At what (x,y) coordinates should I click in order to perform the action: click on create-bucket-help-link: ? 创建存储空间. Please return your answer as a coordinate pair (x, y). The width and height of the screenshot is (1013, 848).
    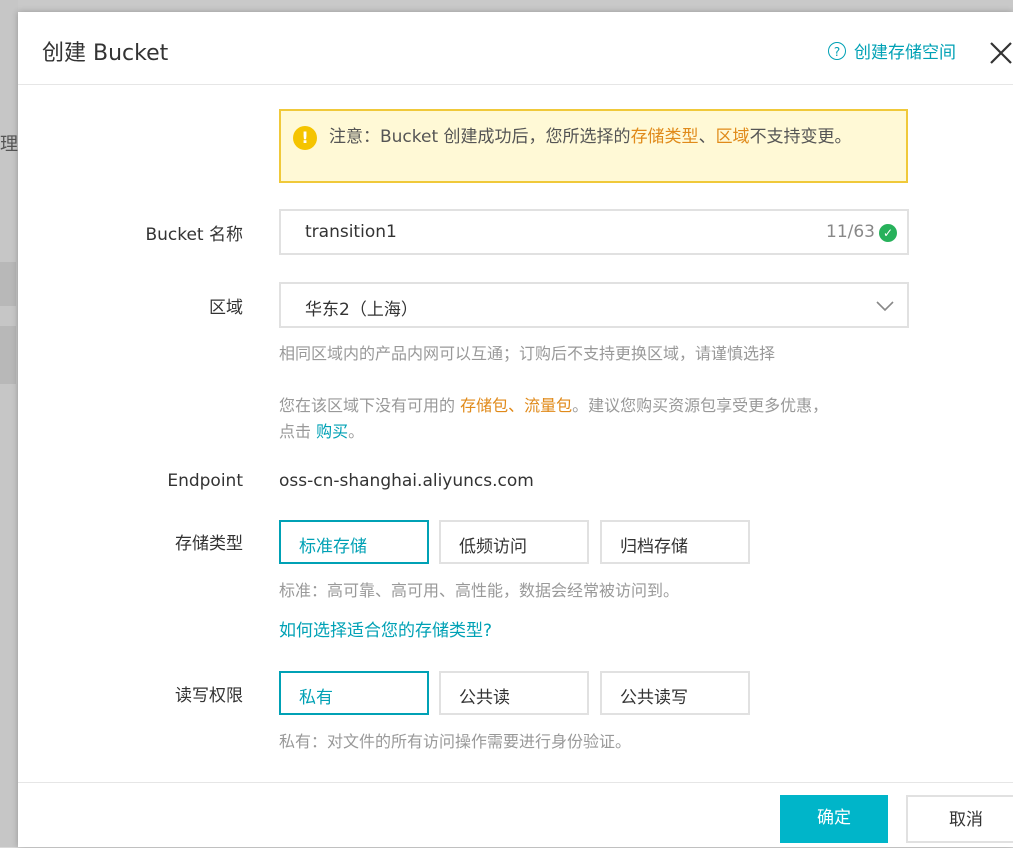
    Looking at the image, I should click on (892, 50).